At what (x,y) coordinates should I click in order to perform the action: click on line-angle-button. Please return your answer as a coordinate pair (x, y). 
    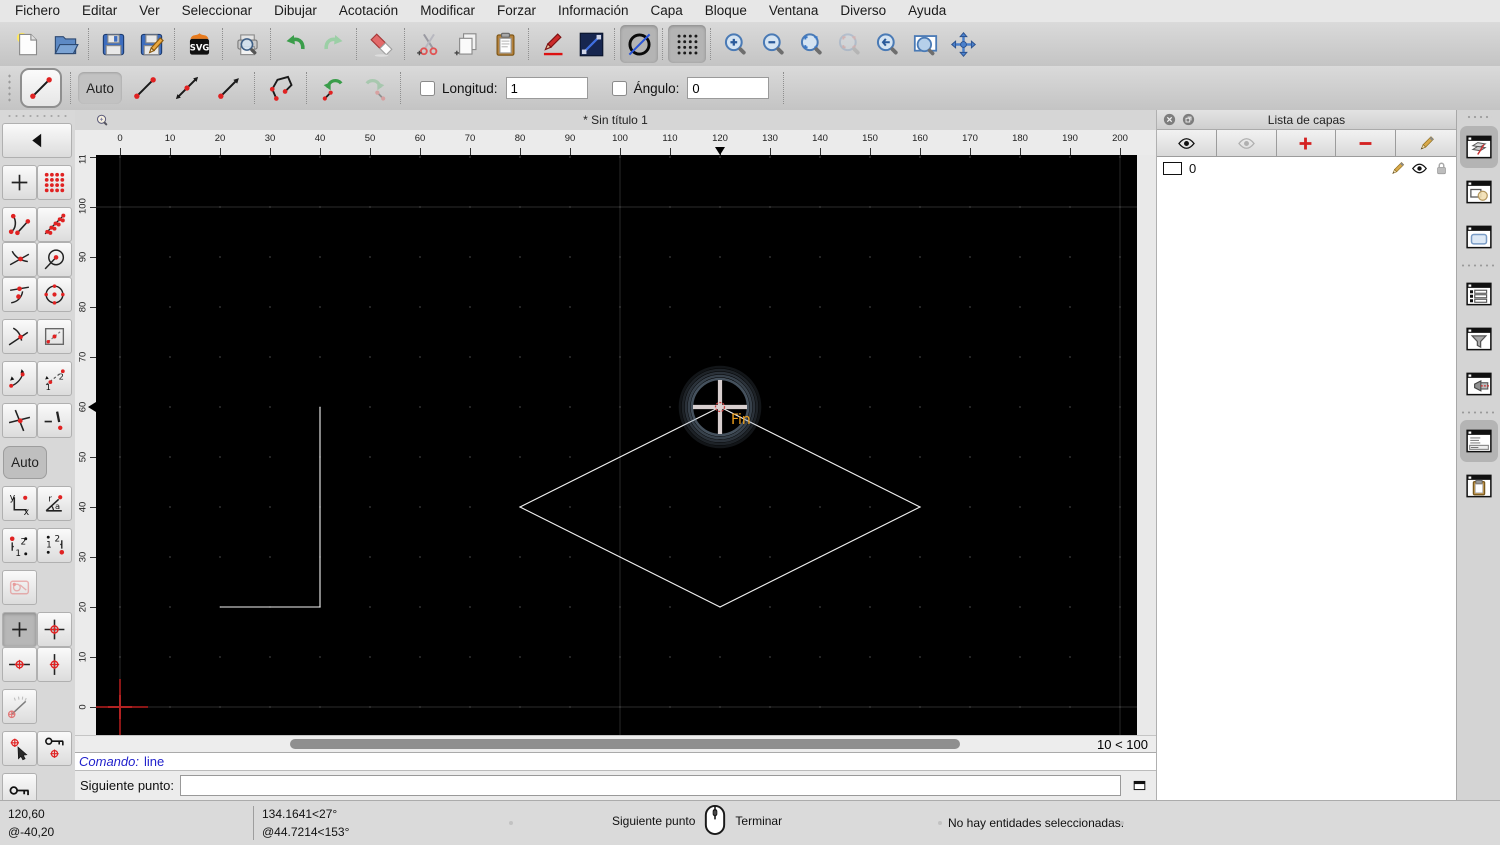
    Looking at the image, I should click on (187, 88).